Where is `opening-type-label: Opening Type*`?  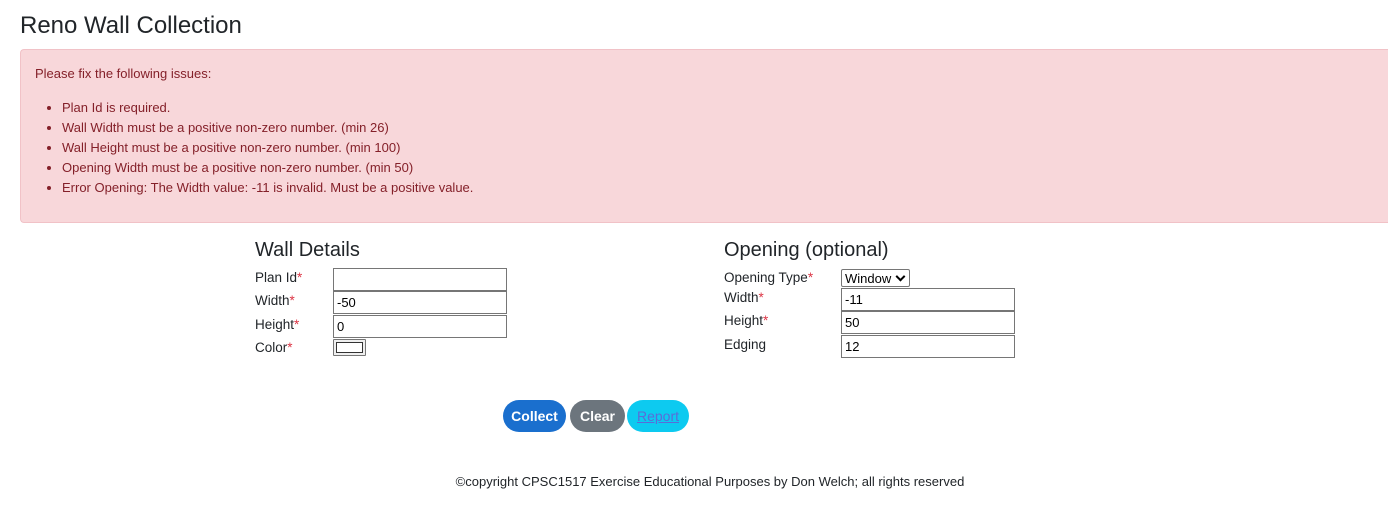
opening-type-label: Opening Type* is located at coordinates (769, 277).